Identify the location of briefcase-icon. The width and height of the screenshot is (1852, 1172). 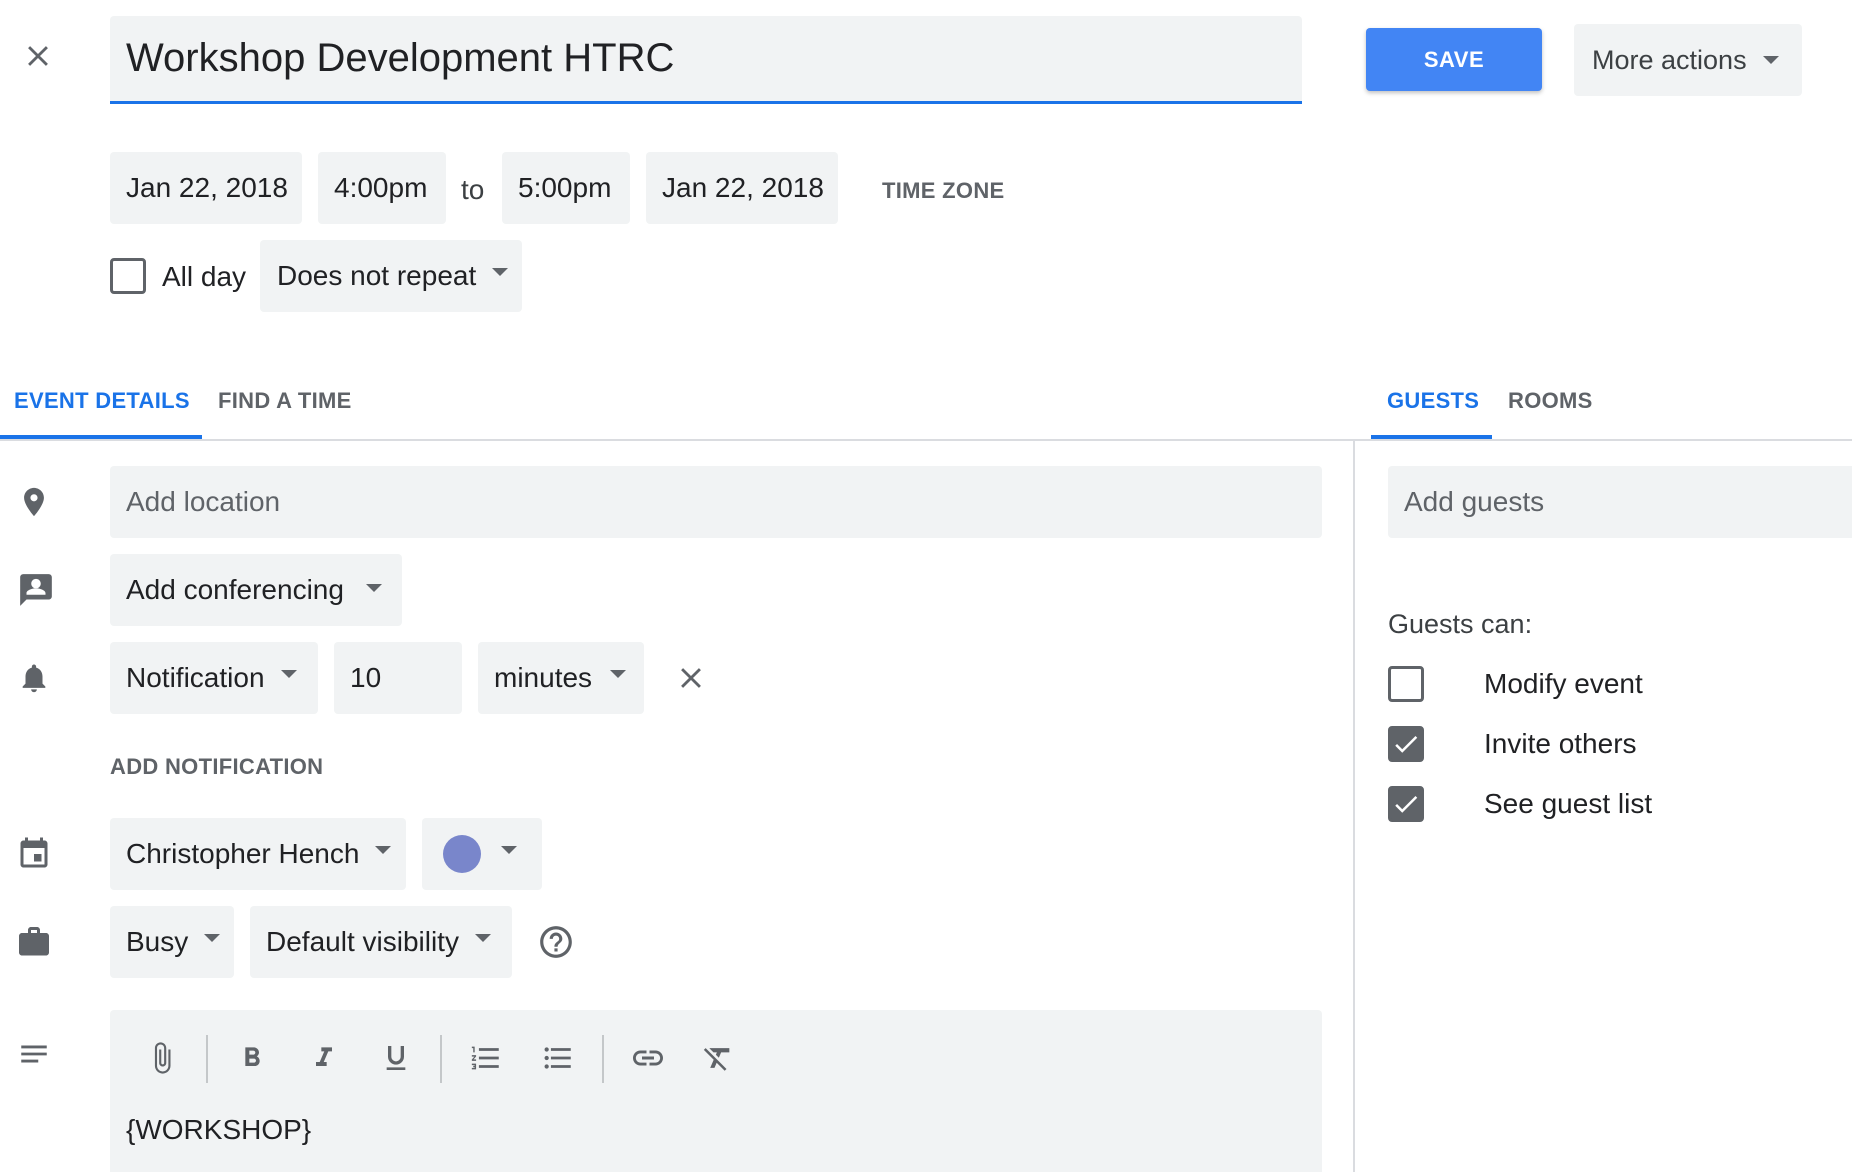
(34, 942).